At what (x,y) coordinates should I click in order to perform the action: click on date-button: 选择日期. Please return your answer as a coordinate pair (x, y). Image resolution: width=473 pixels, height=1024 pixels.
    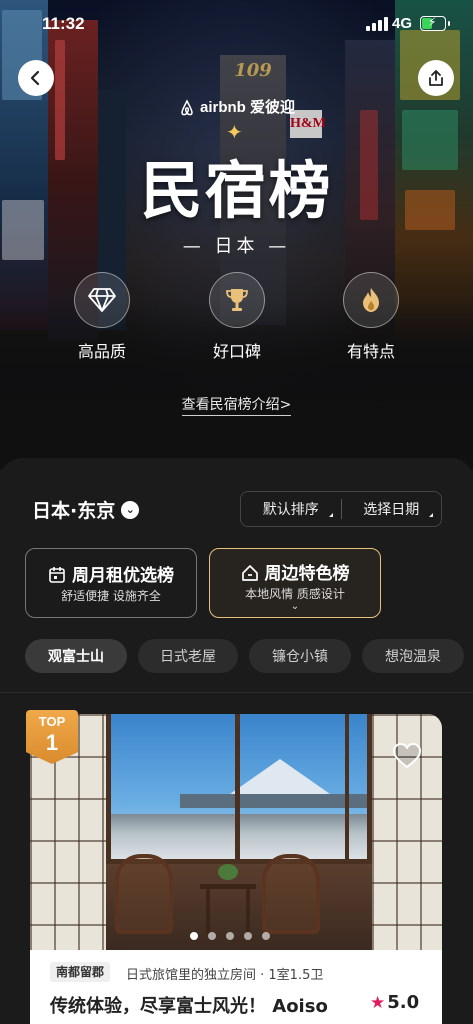
    Looking at the image, I should click on (392, 509).